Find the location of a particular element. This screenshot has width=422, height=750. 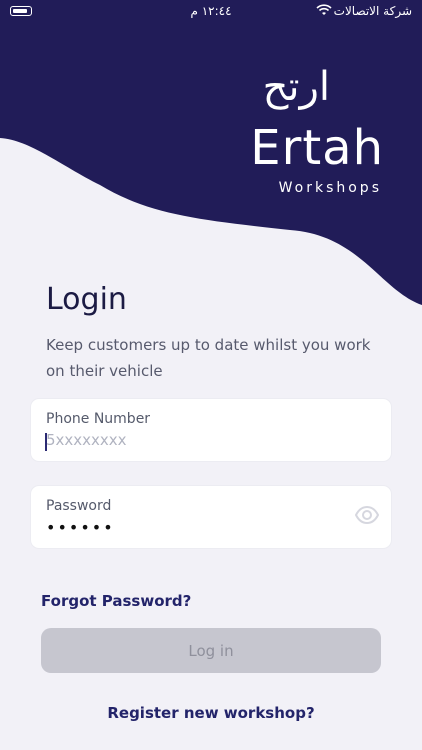

logo-english: Ertah is located at coordinates (317, 148).